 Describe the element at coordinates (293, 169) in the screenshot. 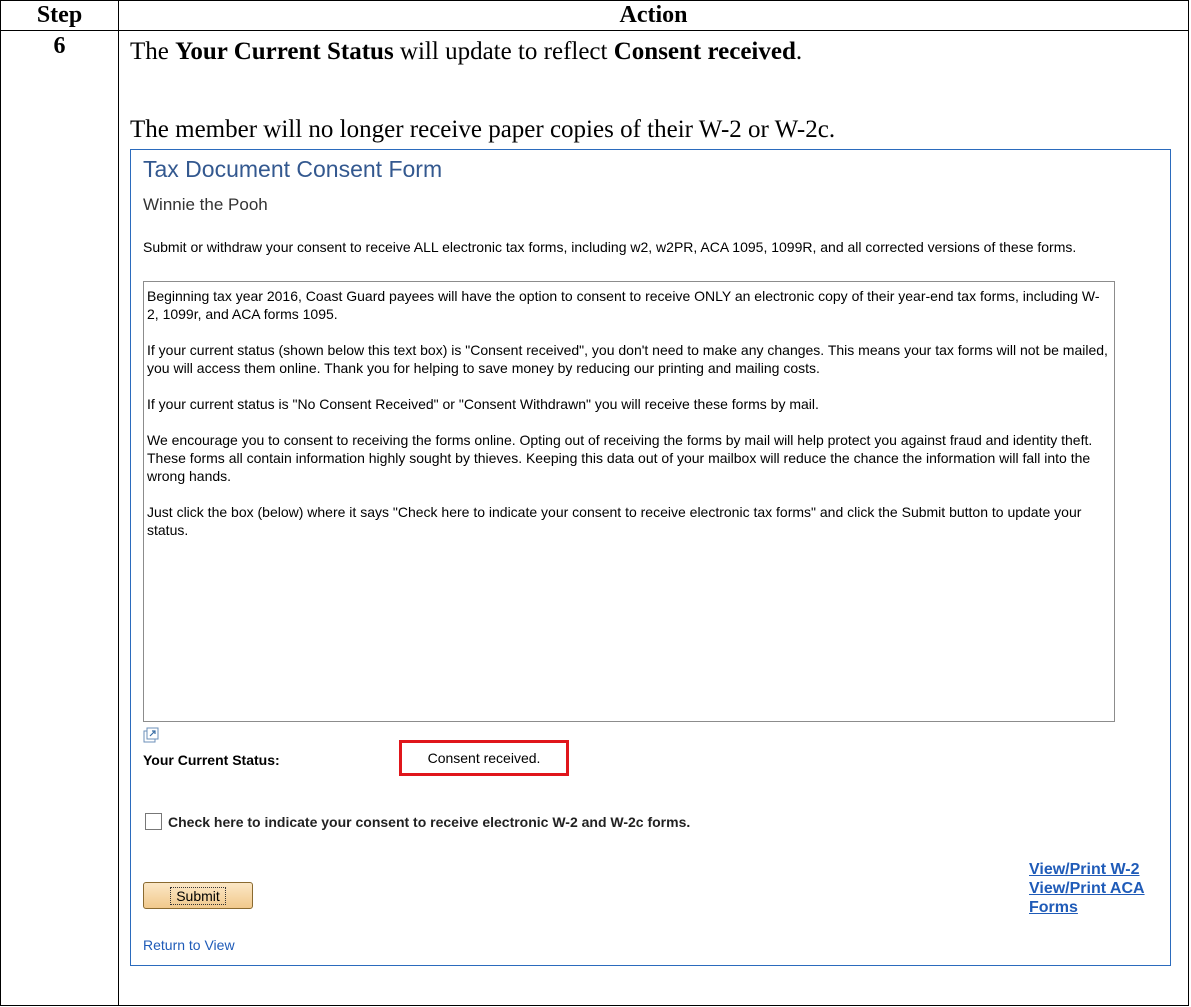

I see `form-title: Tax Document Consent Form` at that location.